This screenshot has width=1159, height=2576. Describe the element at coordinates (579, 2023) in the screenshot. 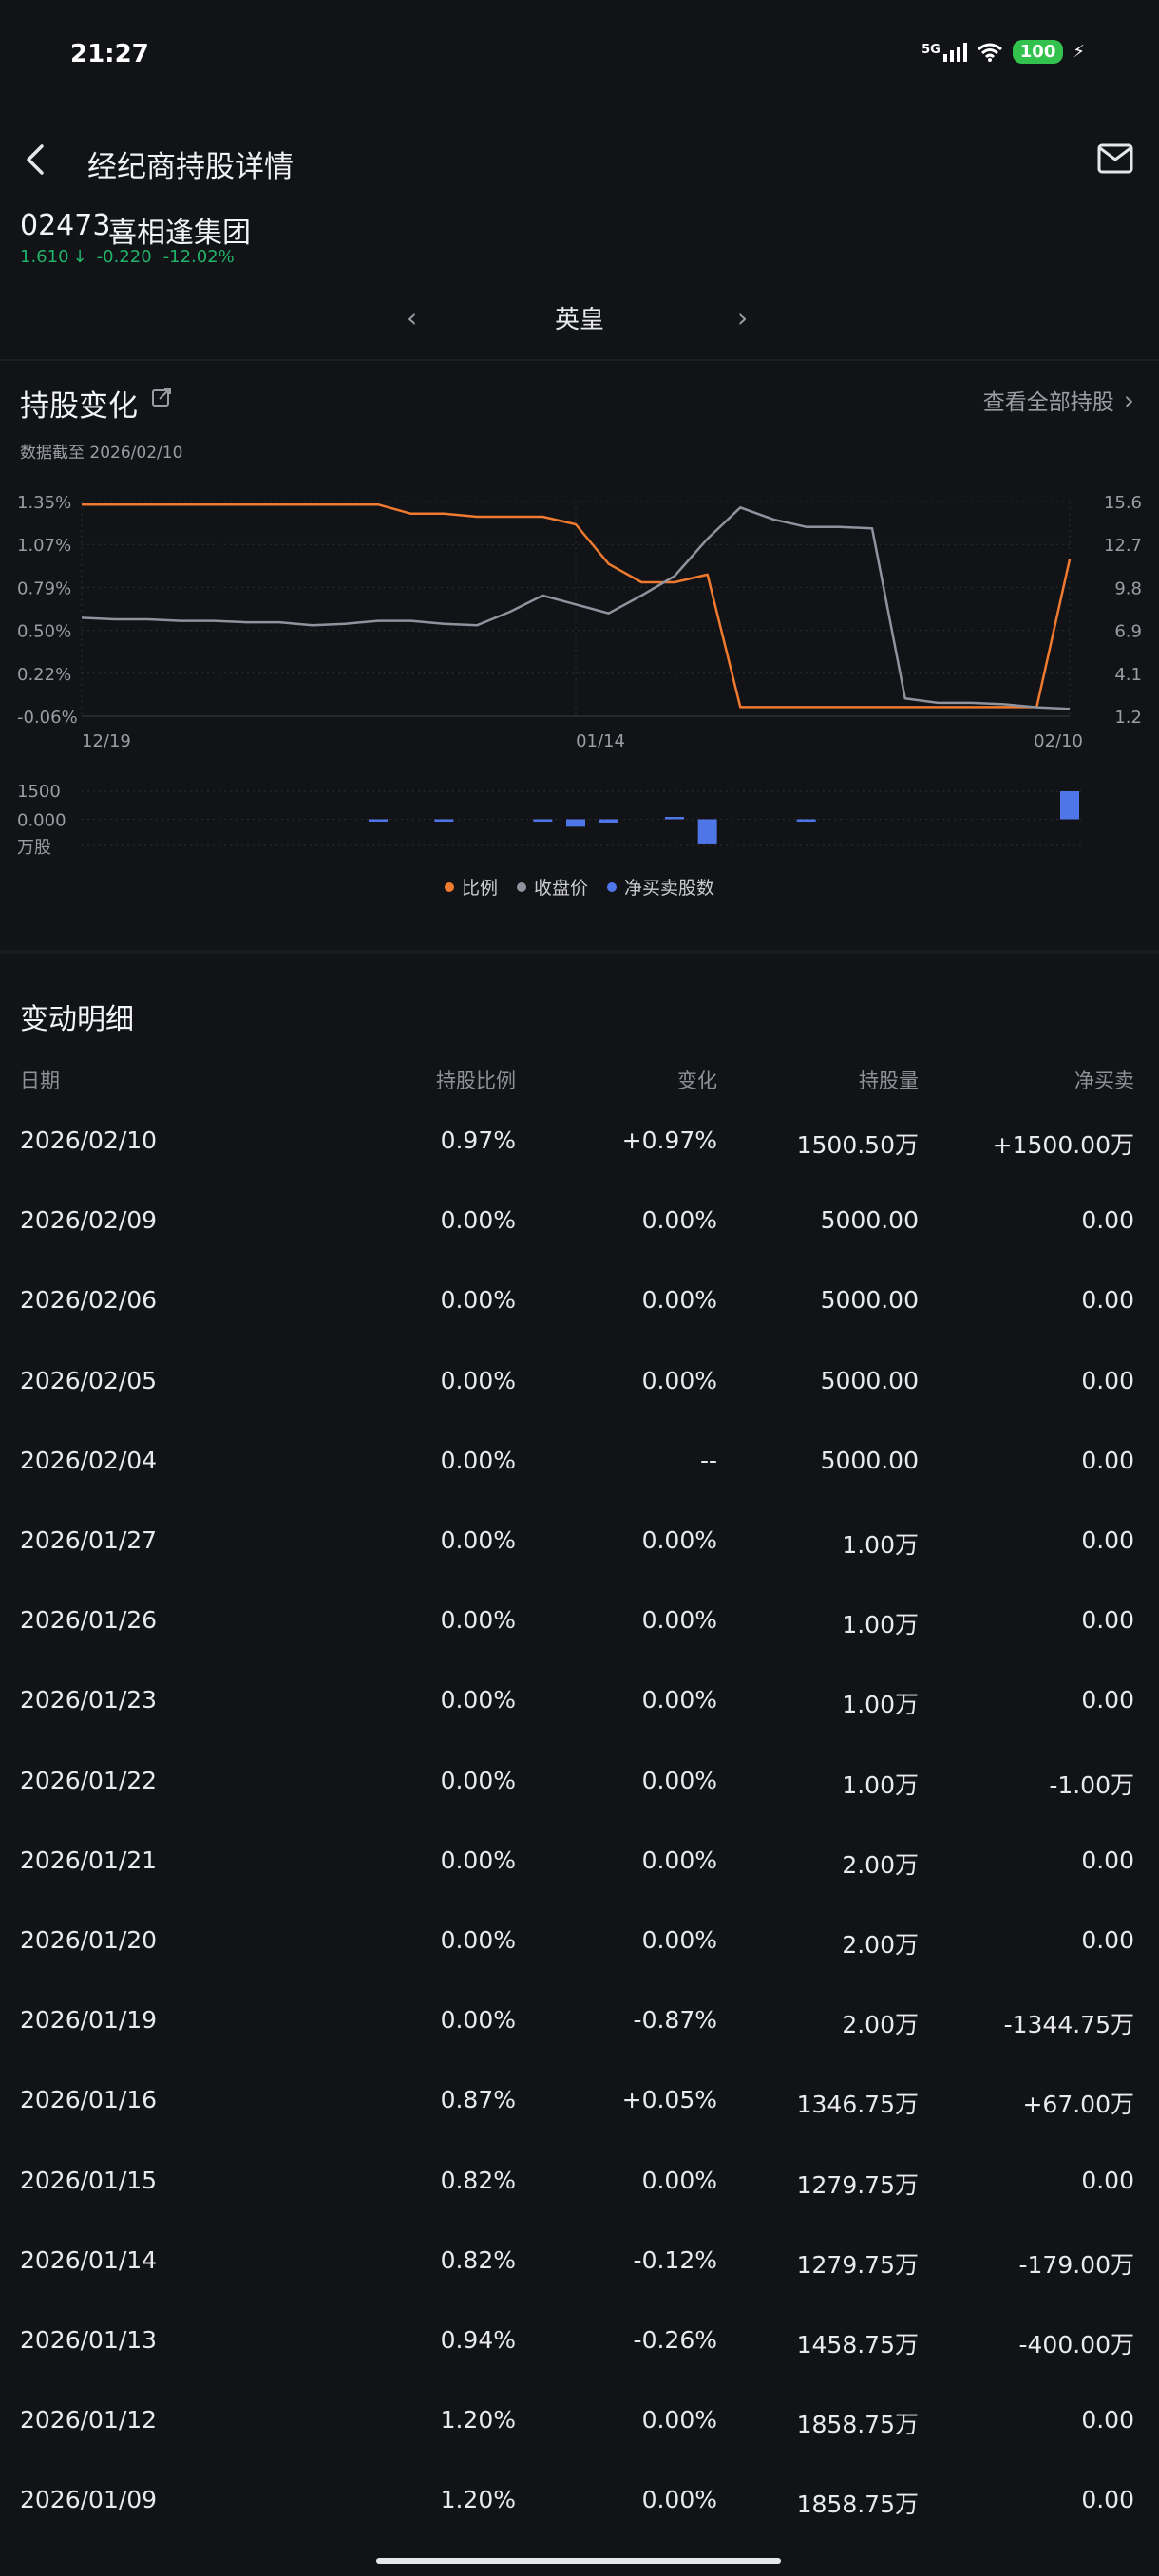

I see `table-row: 2026/01/19 0.00% -0.87% 2.00万 -1344.75万` at that location.